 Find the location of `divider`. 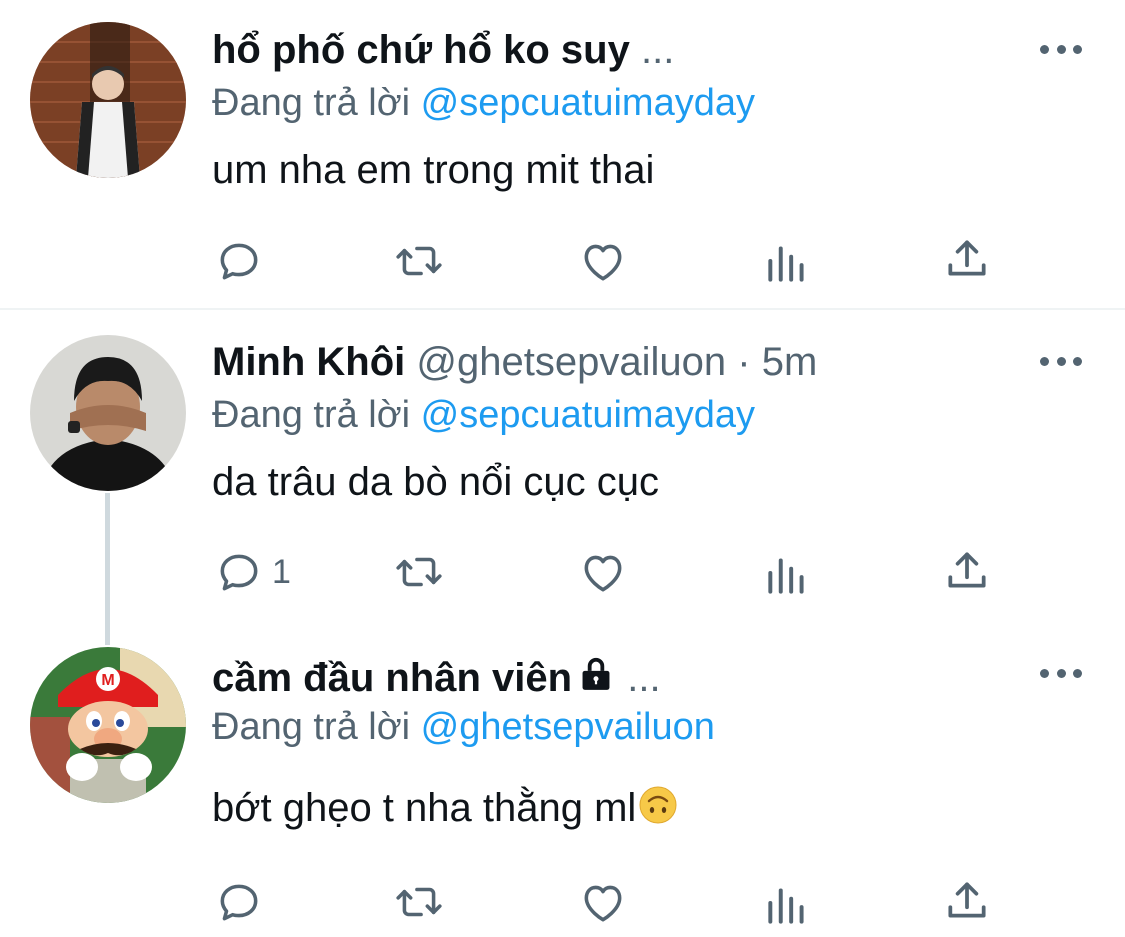

divider is located at coordinates (562, 309).